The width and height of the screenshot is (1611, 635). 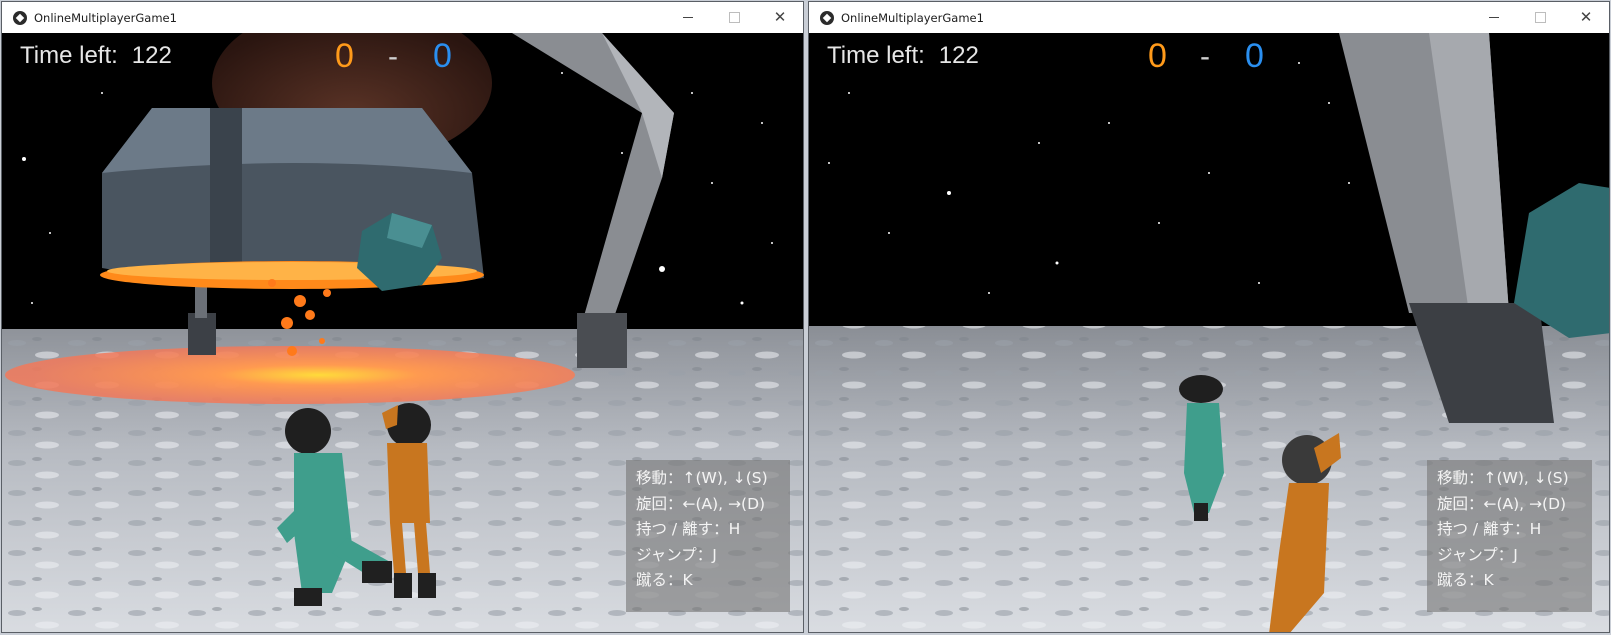 I want to click on capsule-leg, so click(x=202, y=334).